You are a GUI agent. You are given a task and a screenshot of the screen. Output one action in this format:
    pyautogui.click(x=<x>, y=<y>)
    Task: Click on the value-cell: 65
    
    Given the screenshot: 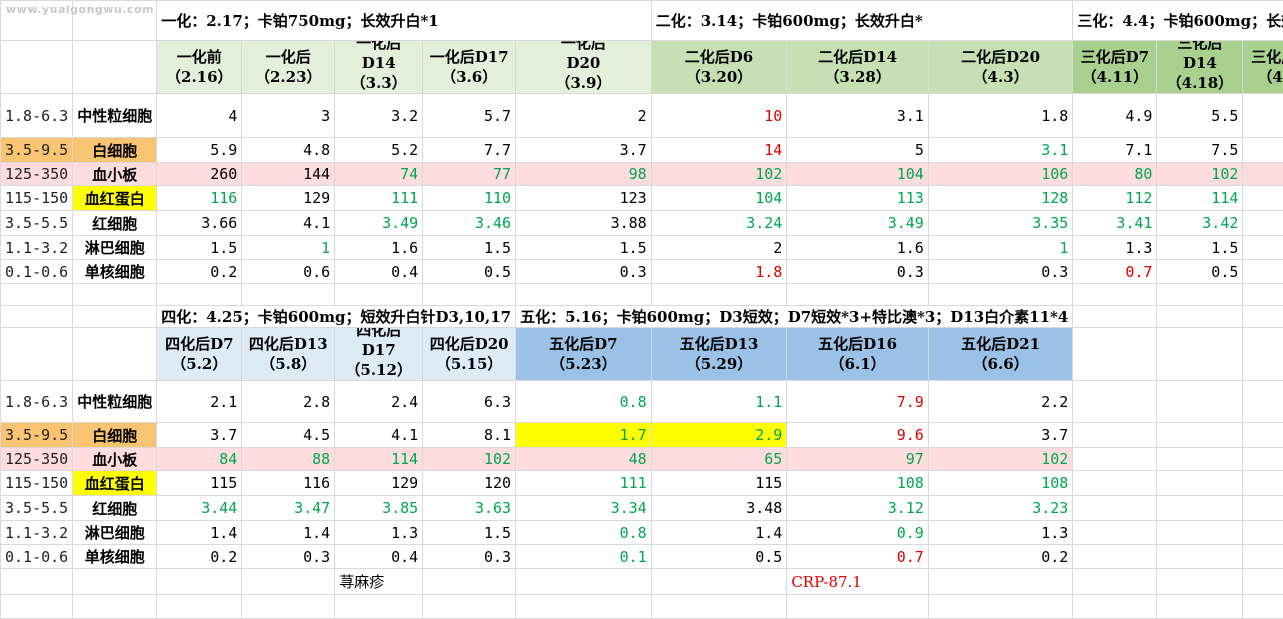 What is the action you would take?
    pyautogui.click(x=719, y=459)
    